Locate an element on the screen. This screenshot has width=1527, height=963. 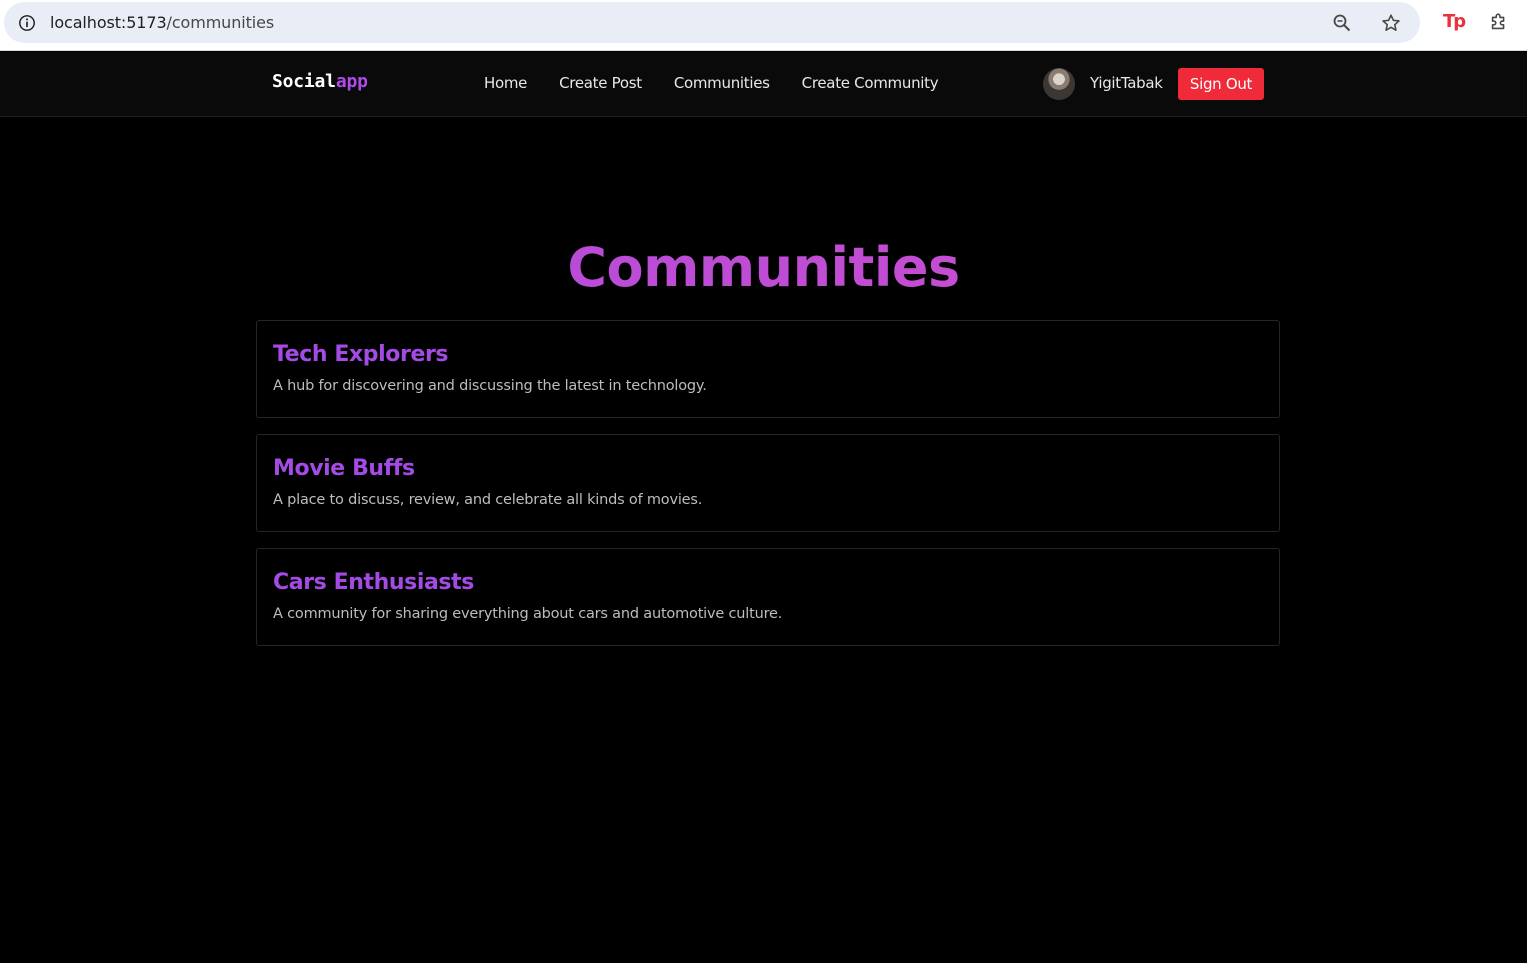
url-text: localhost:5173/communities is located at coordinates (162, 22).